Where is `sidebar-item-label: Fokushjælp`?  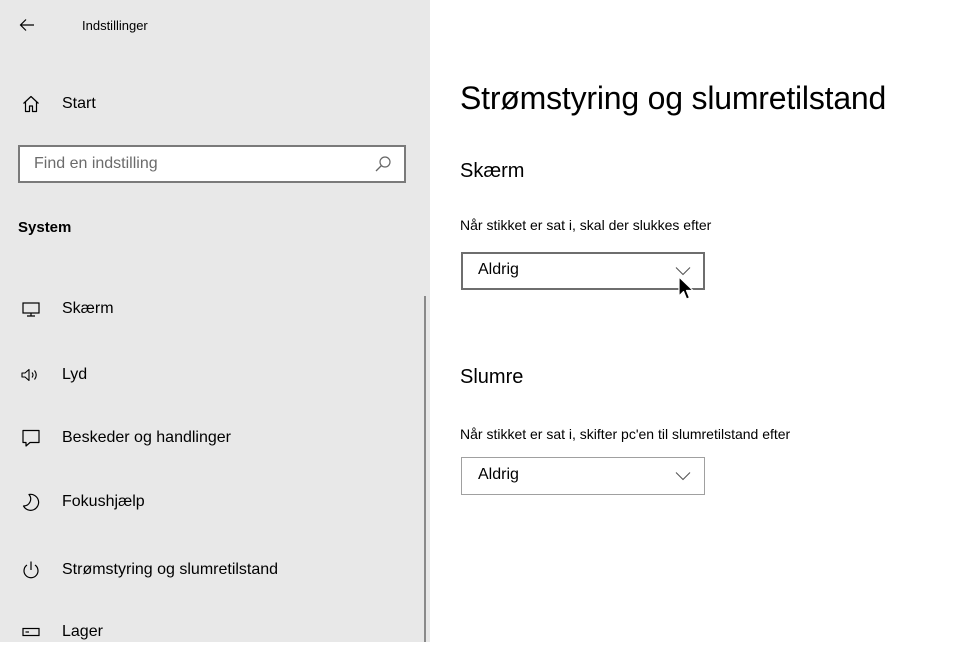
sidebar-item-label: Fokushjælp is located at coordinates (103, 501).